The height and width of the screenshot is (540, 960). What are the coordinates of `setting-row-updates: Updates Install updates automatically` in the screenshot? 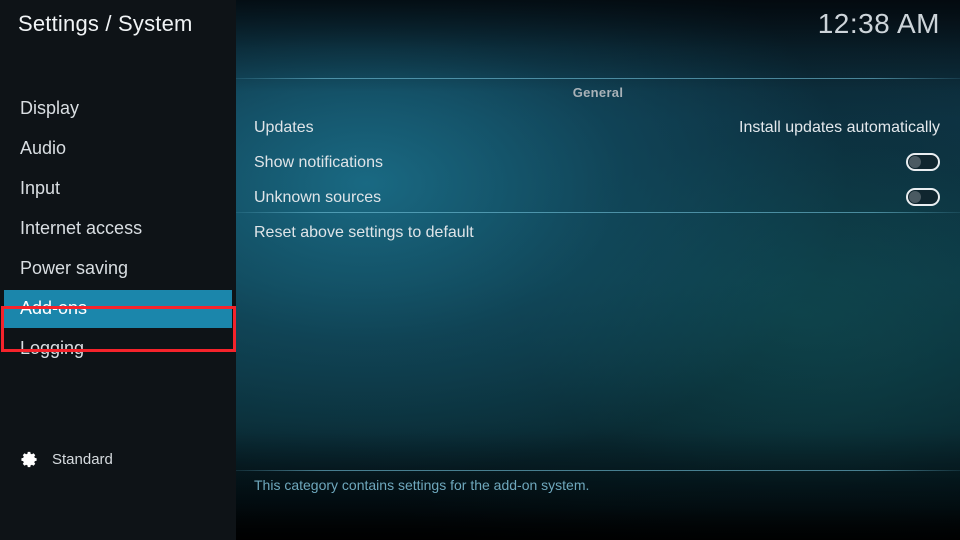 It's located at (598, 127).